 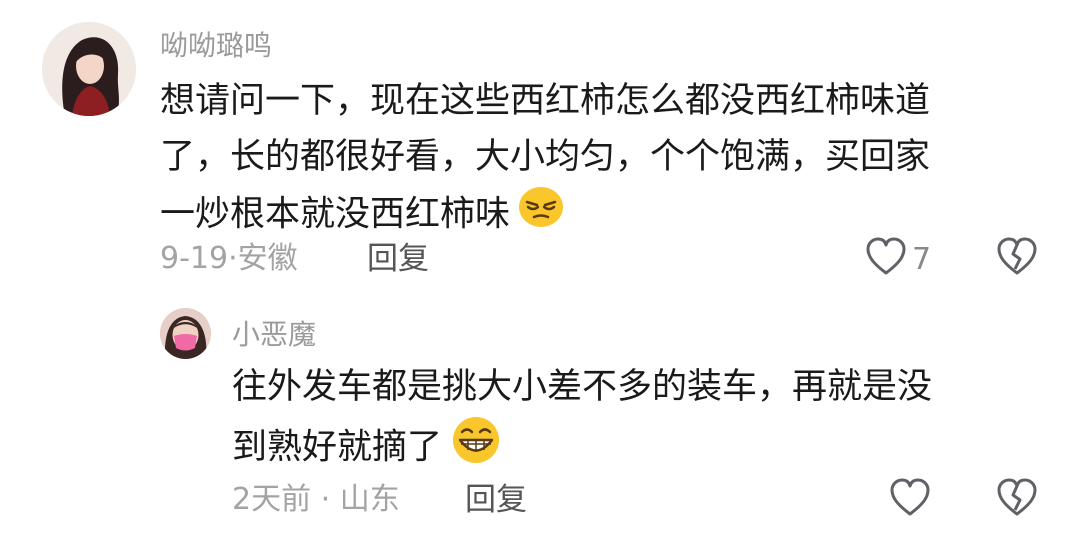 I want to click on reply-location: 山东, so click(x=369, y=499).